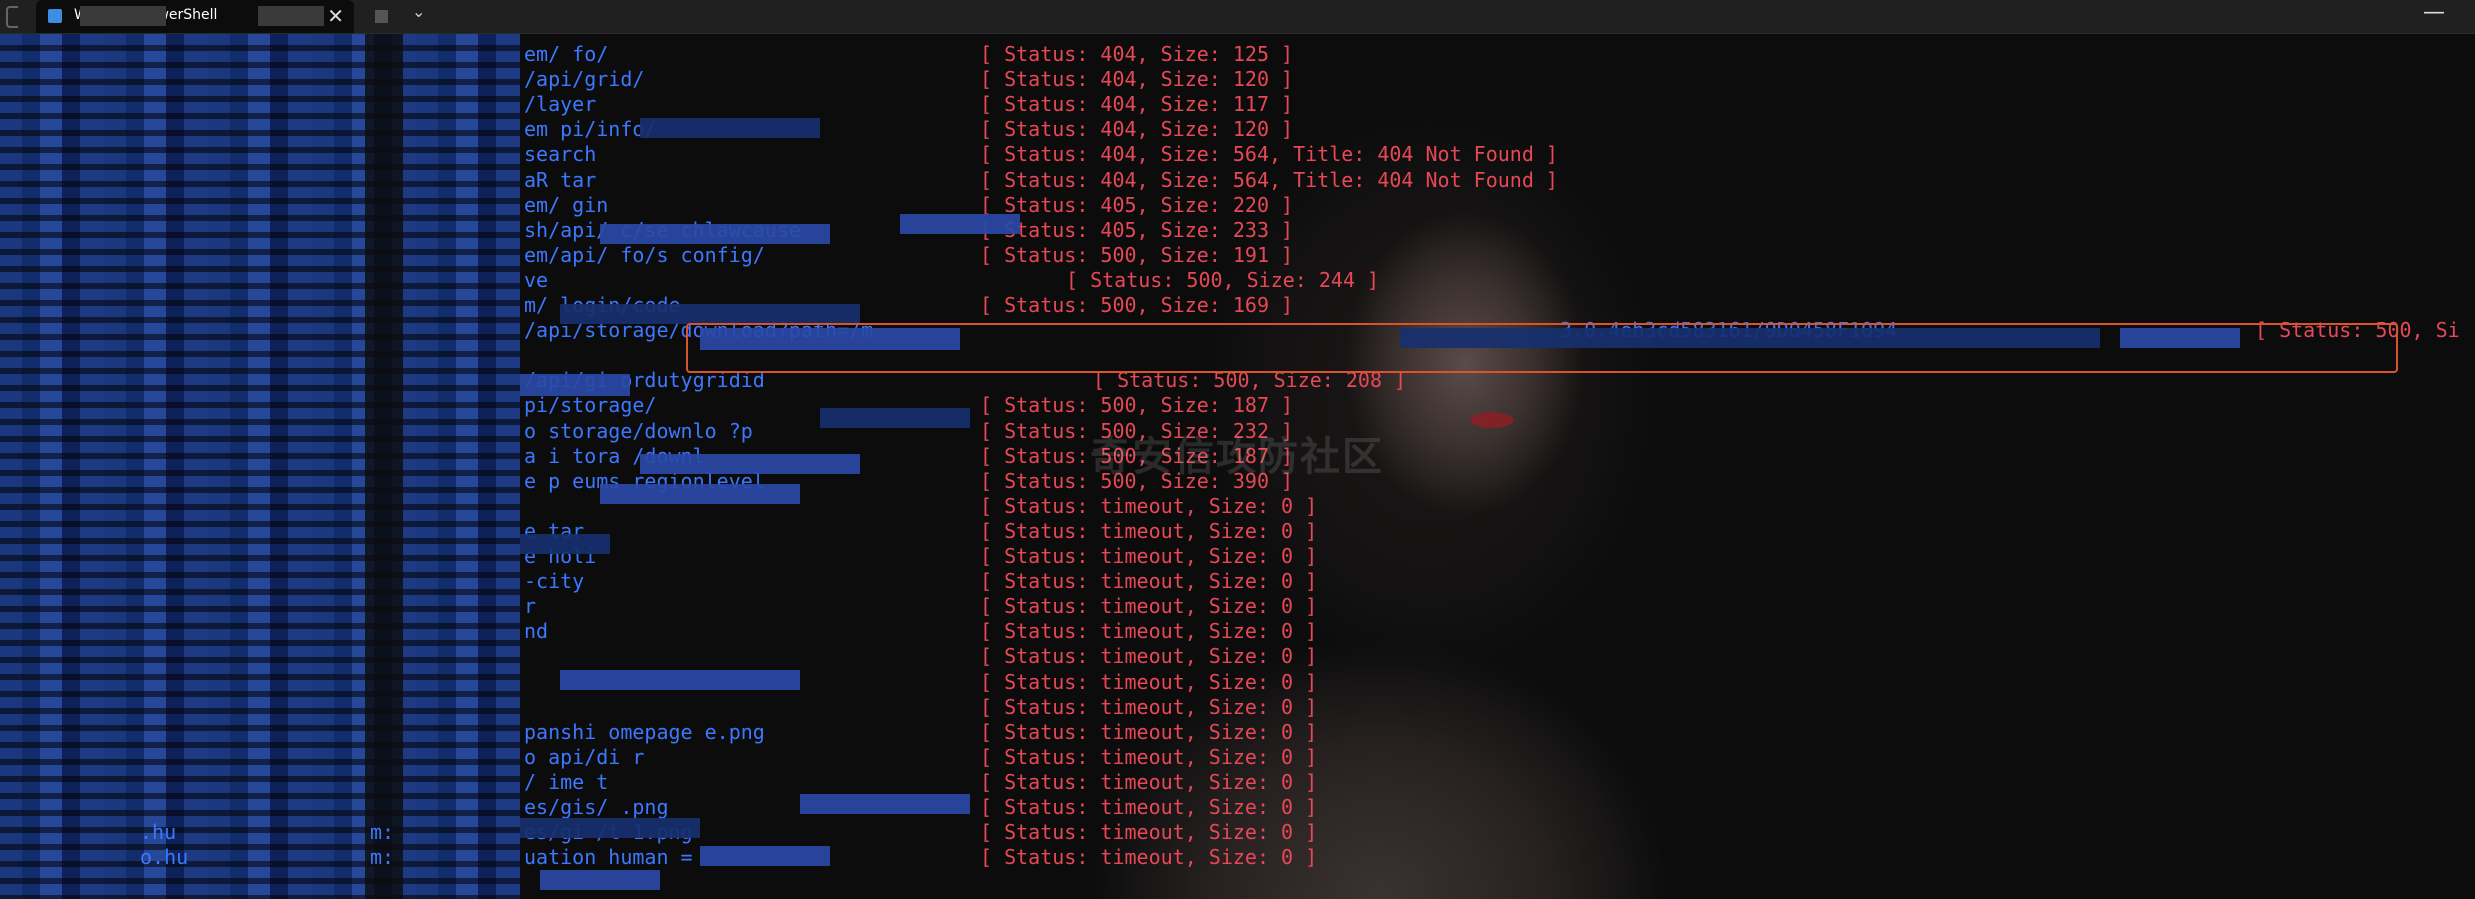  Describe the element at coordinates (644, 255) in the screenshot. I see `terminal-line-path: em/api/ fo/s config/` at that location.